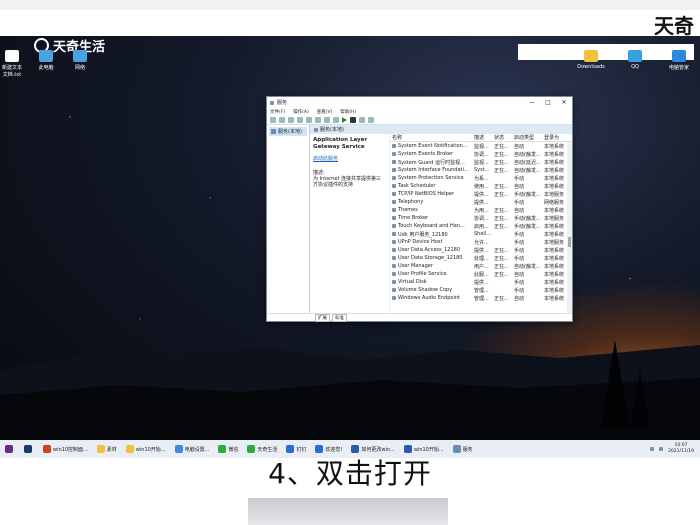 The height and width of the screenshot is (525, 700). What do you see at coordinates (339, 317) in the screenshot?
I see `tab-standard: 标准` at bounding box center [339, 317].